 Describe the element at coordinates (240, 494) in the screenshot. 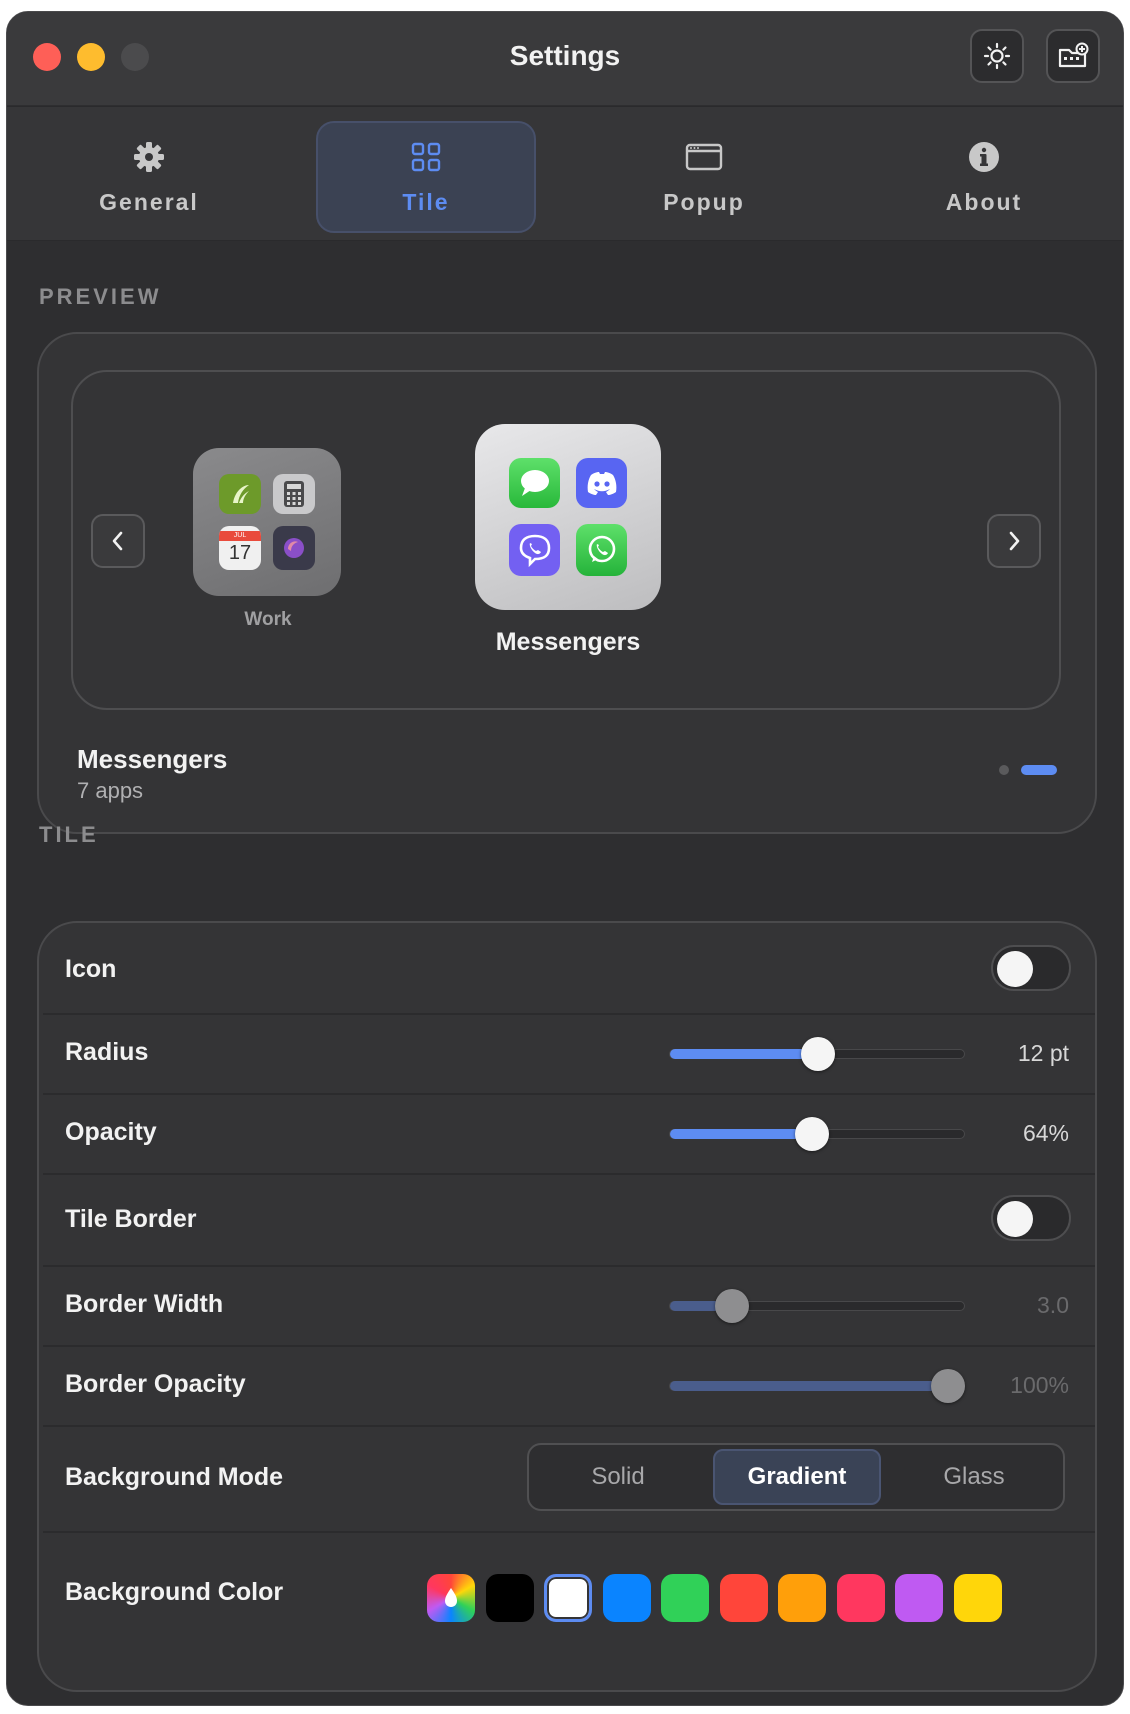

I see `feedly-icon` at that location.